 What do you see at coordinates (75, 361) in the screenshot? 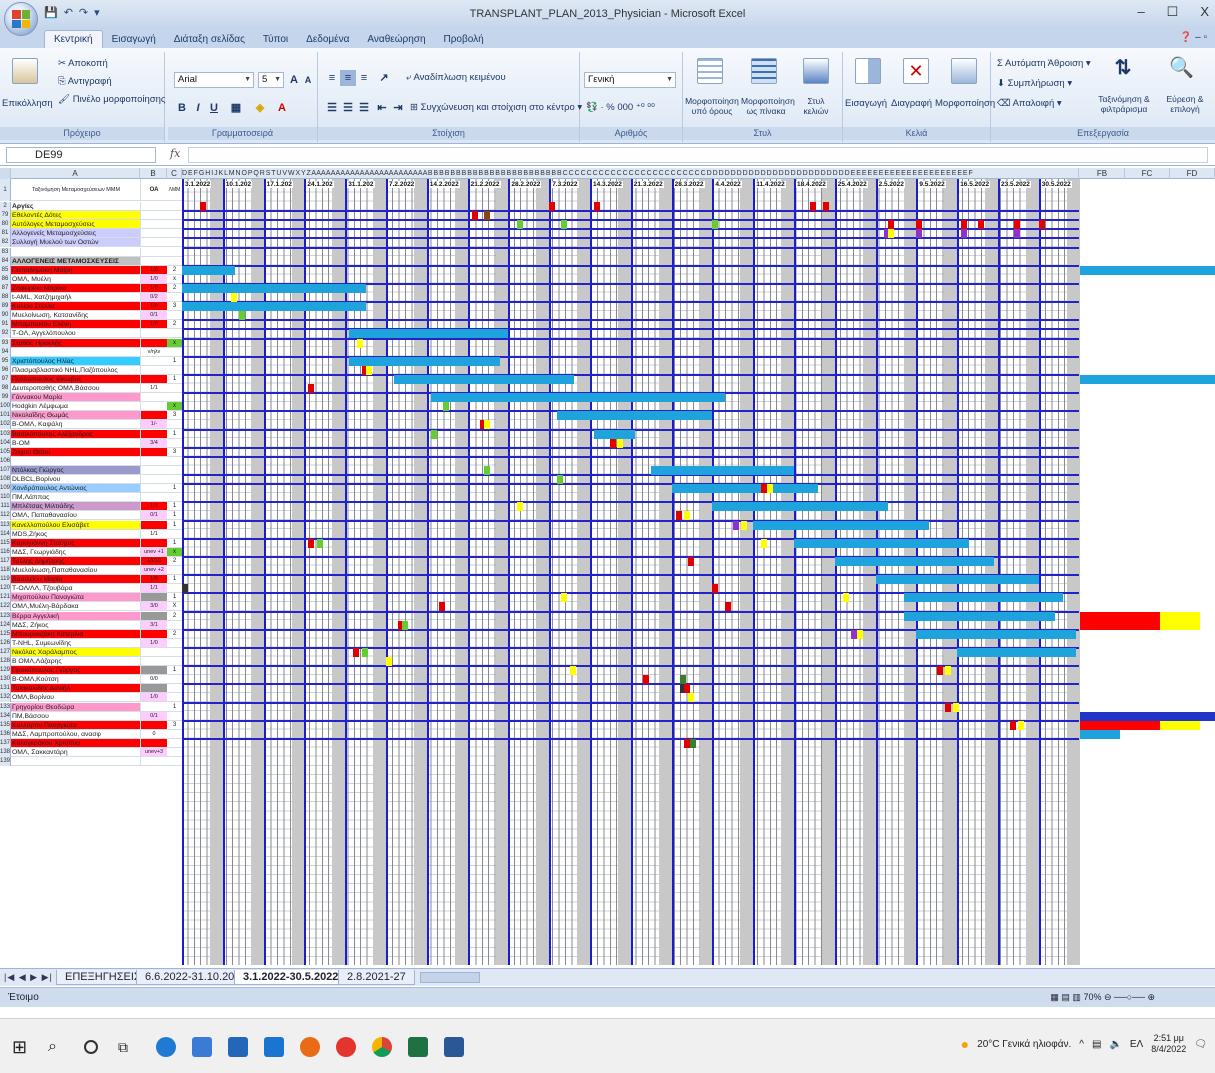
I see `patient-cell: Χριστόπουλος Ηλίας` at bounding box center [75, 361].